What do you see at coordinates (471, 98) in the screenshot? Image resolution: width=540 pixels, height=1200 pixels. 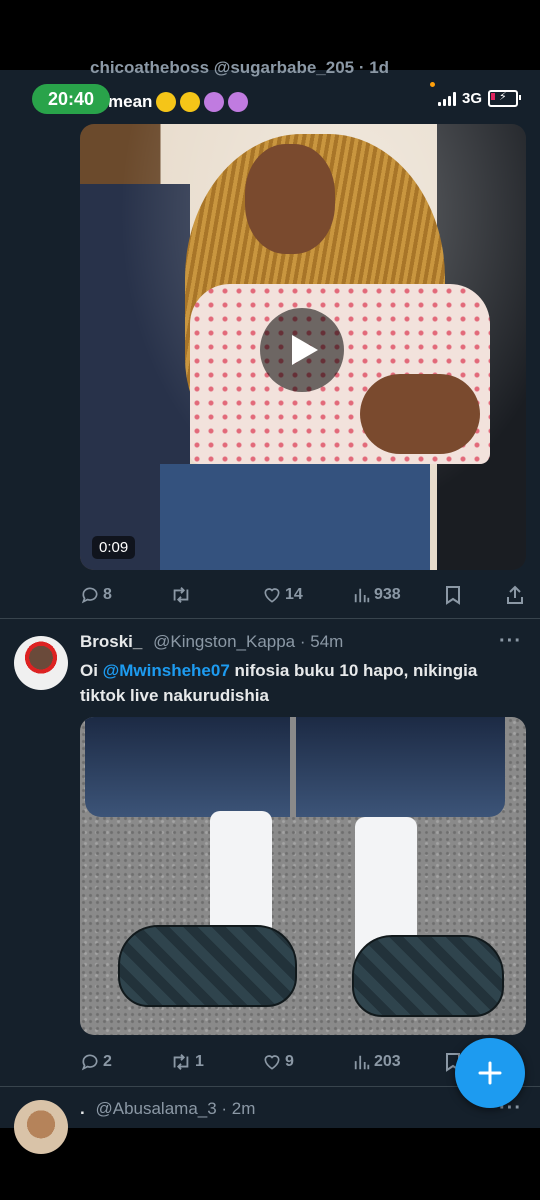 I see `network-type: 3G` at bounding box center [471, 98].